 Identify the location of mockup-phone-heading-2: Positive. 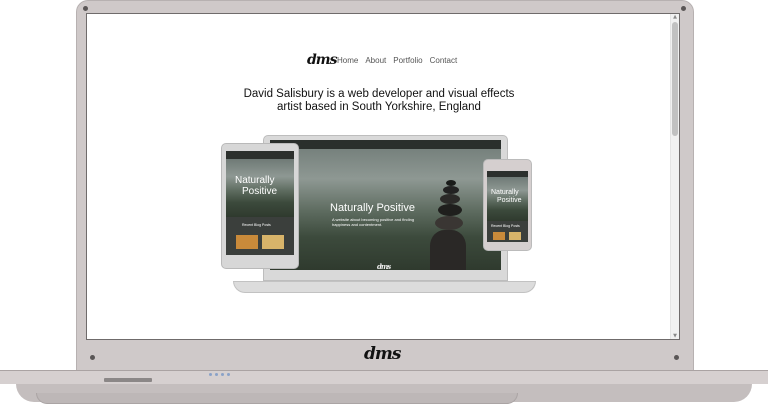
(509, 200).